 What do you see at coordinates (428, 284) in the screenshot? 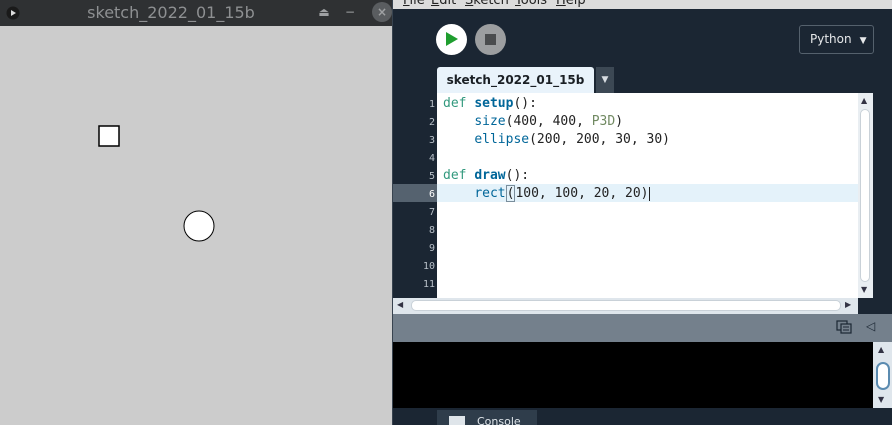
I see `line-number: 11` at bounding box center [428, 284].